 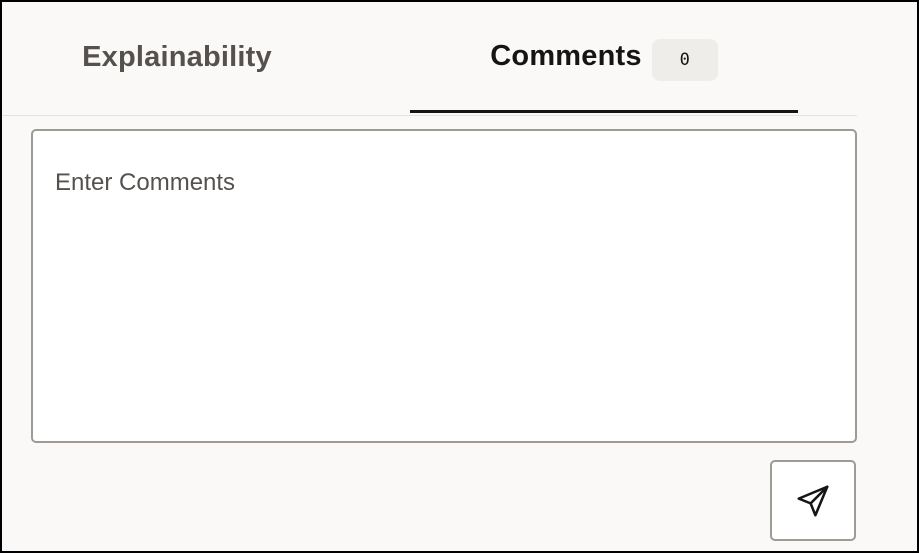 I want to click on send-icon, so click(x=813, y=500).